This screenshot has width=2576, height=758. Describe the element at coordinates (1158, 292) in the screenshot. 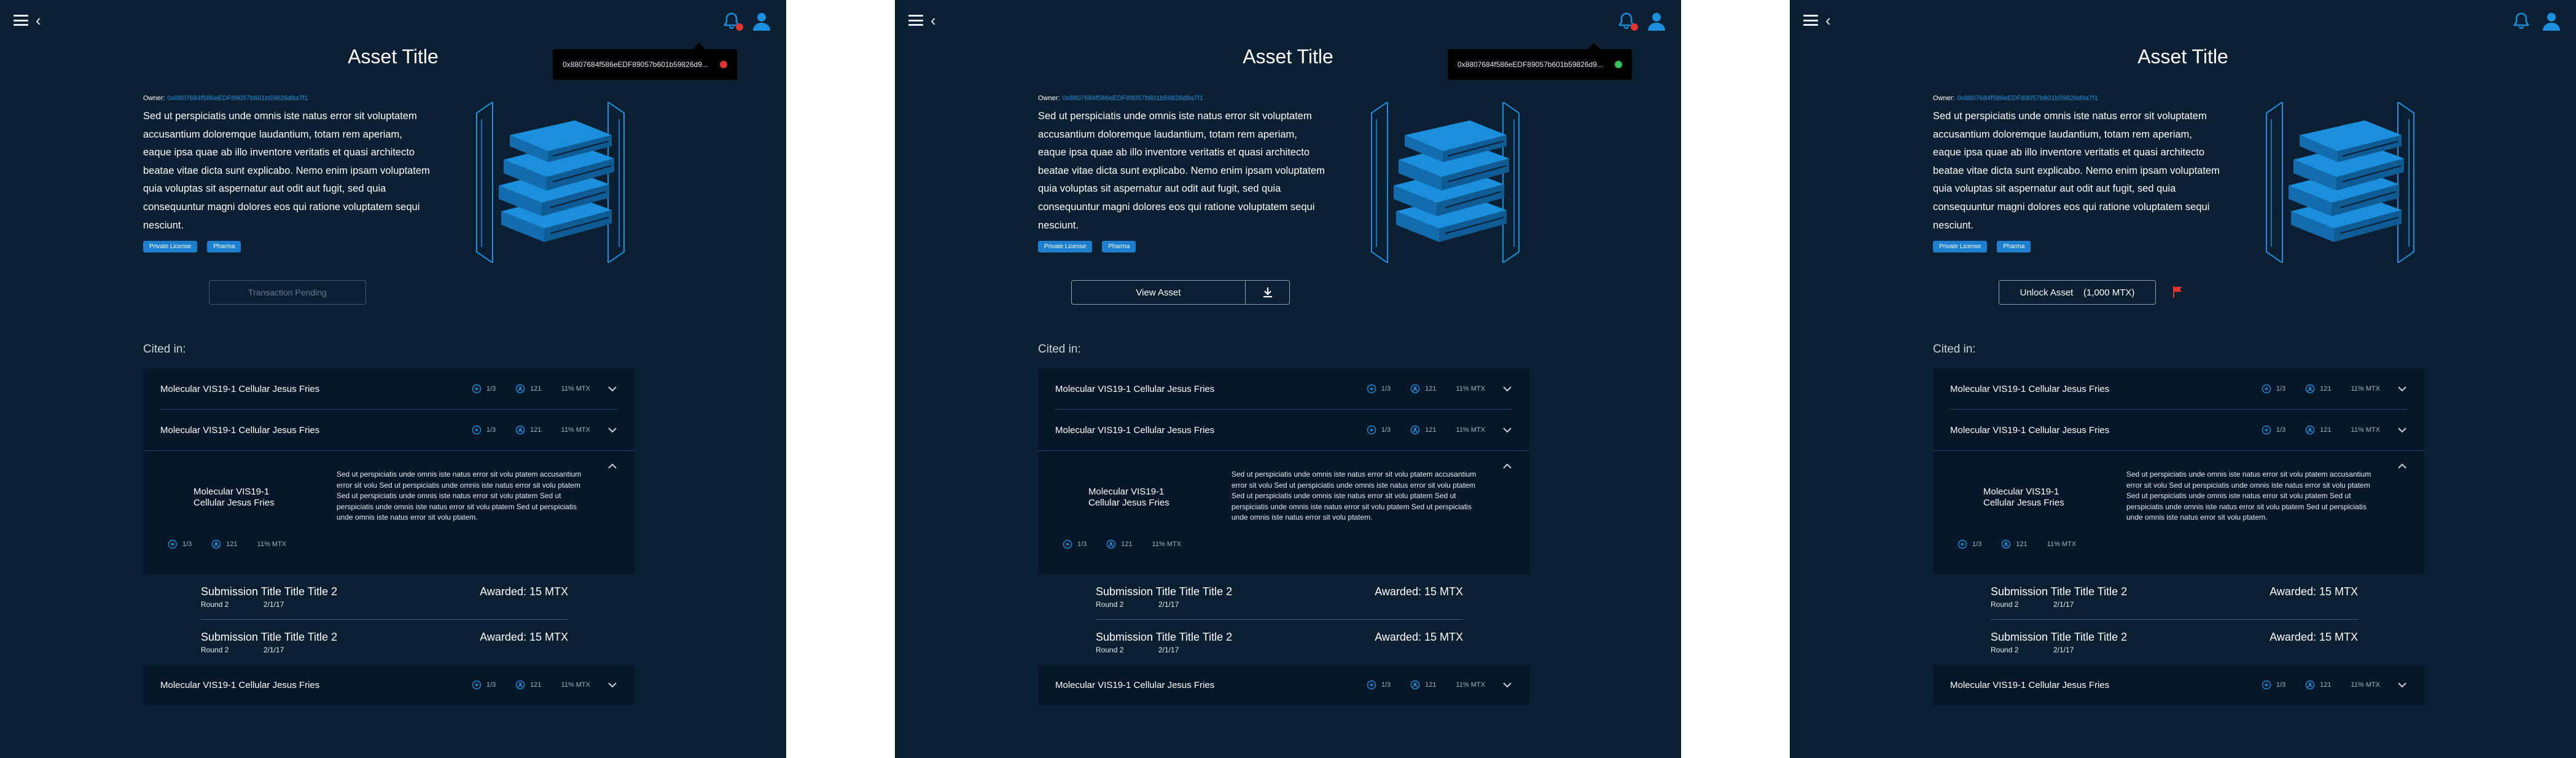

I see `view-asset-button: View Asset` at that location.